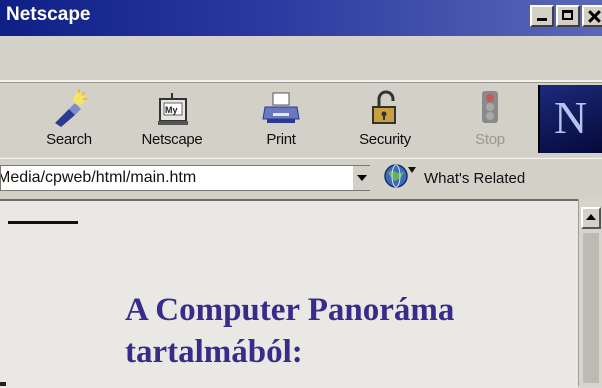 Image resolution: width=602 pixels, height=388 pixels. Describe the element at coordinates (301, 59) in the screenshot. I see `menu-bar` at that location.